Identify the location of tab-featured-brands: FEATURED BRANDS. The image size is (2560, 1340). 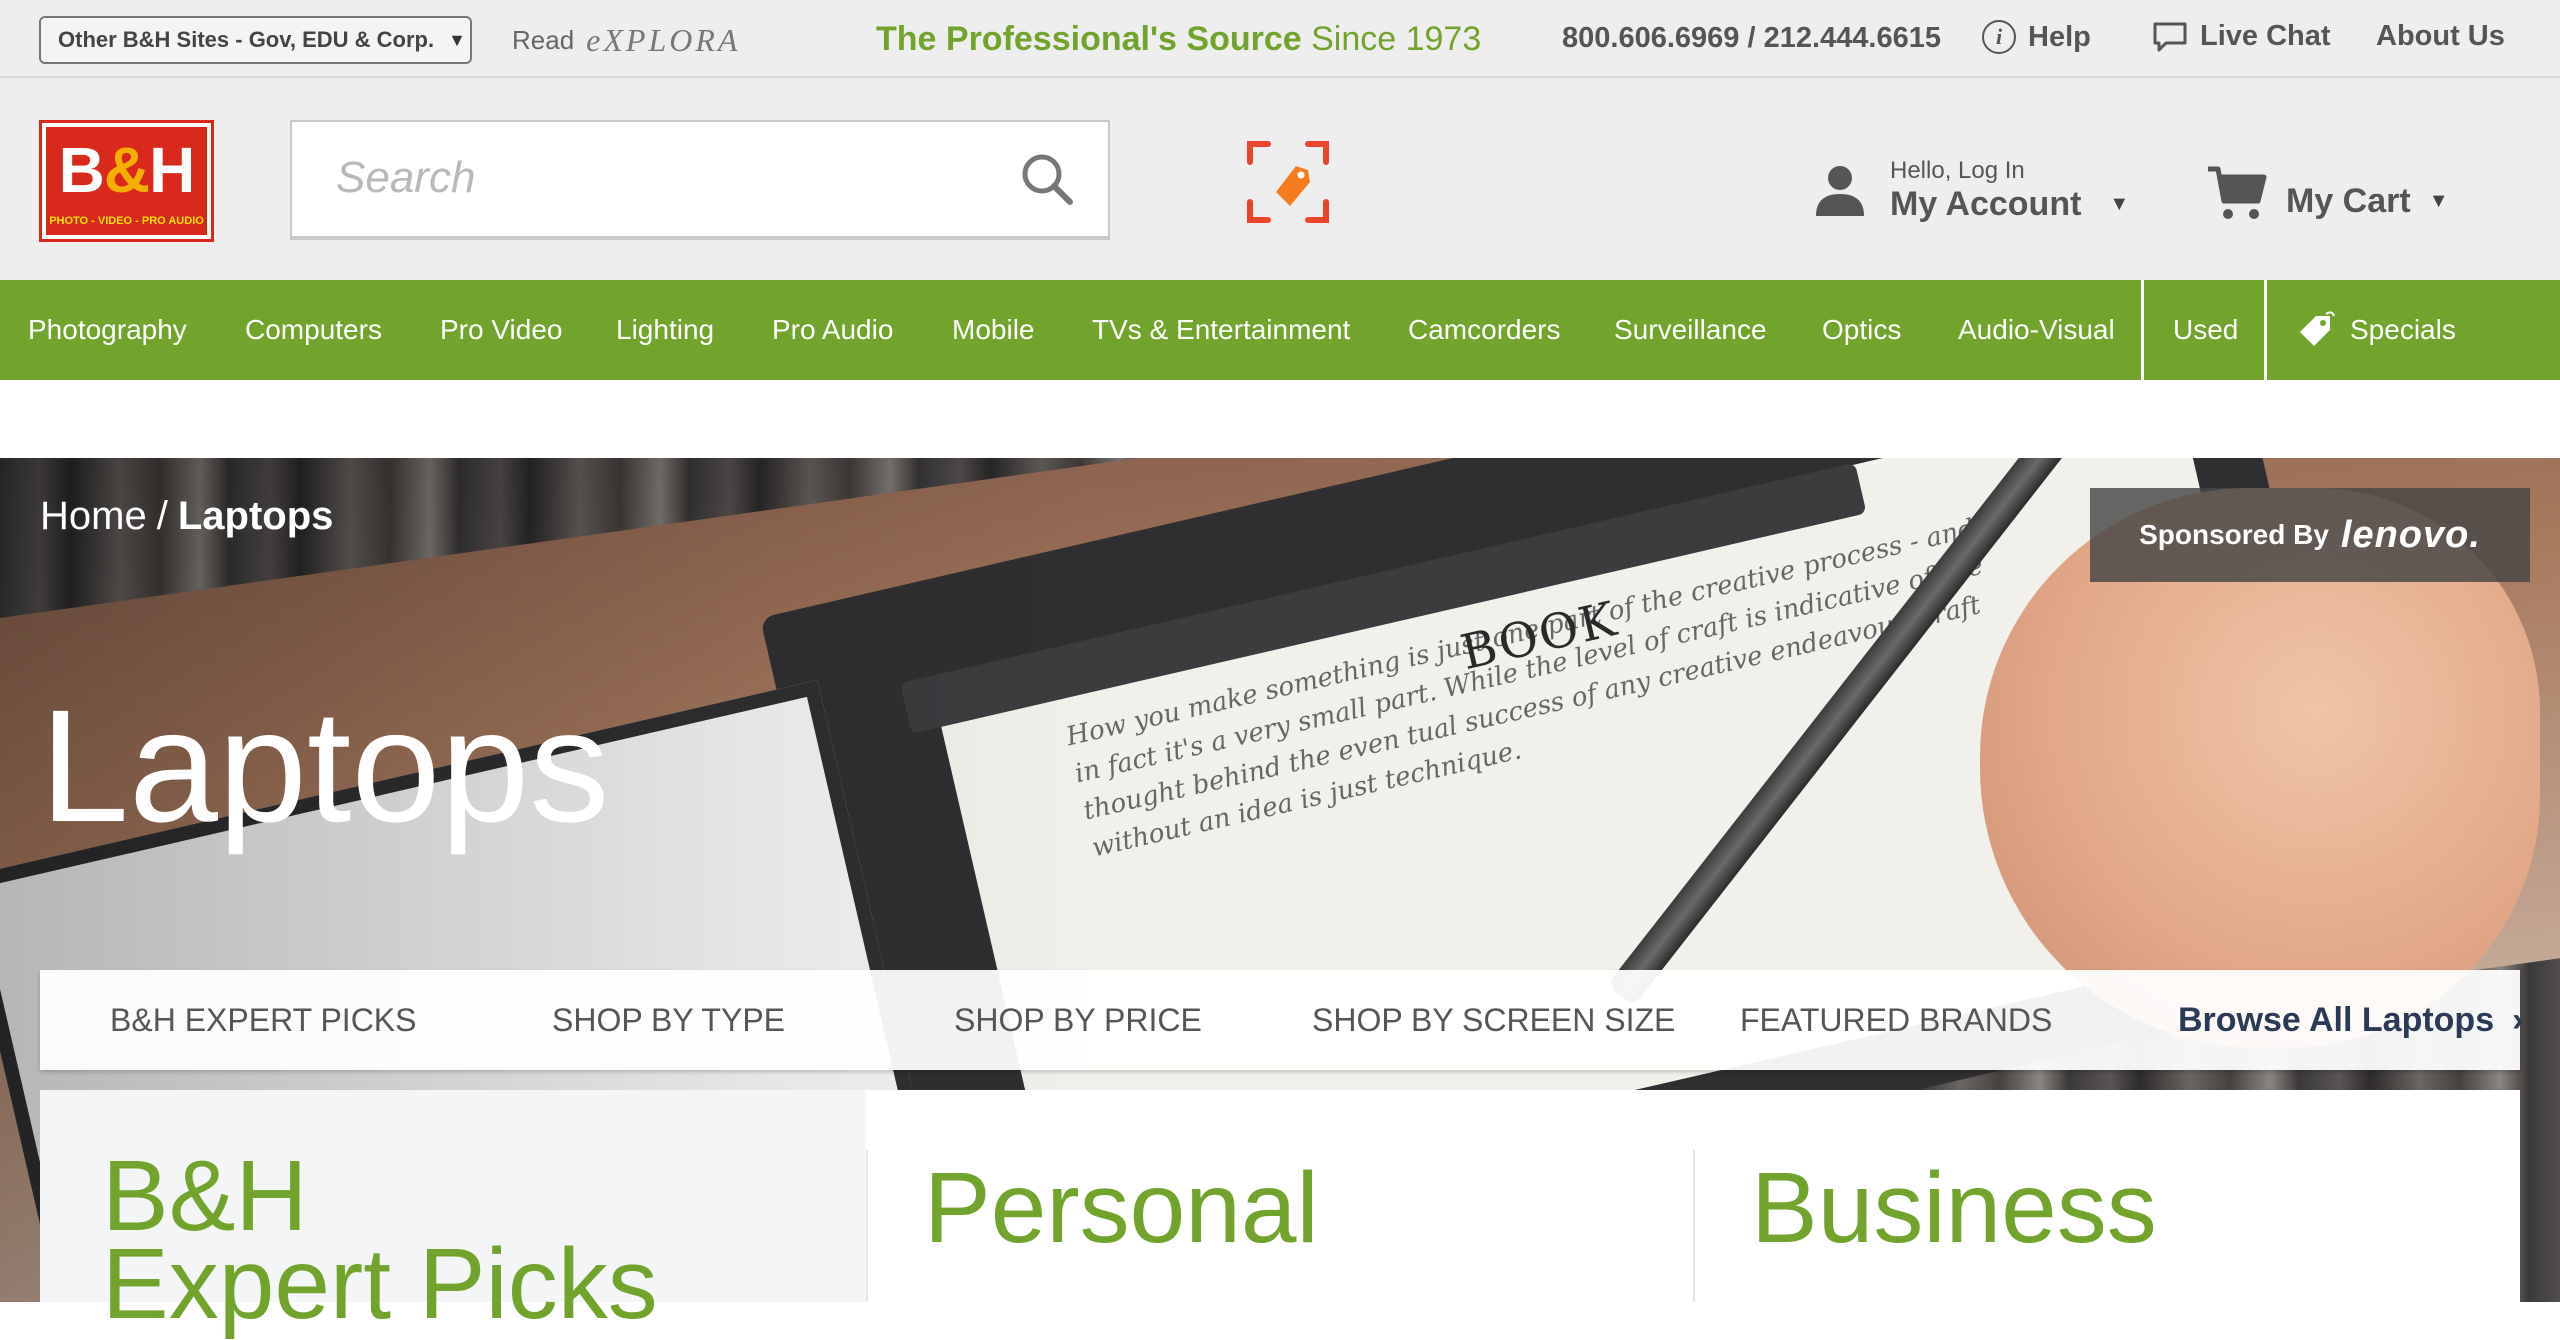
(1896, 1020).